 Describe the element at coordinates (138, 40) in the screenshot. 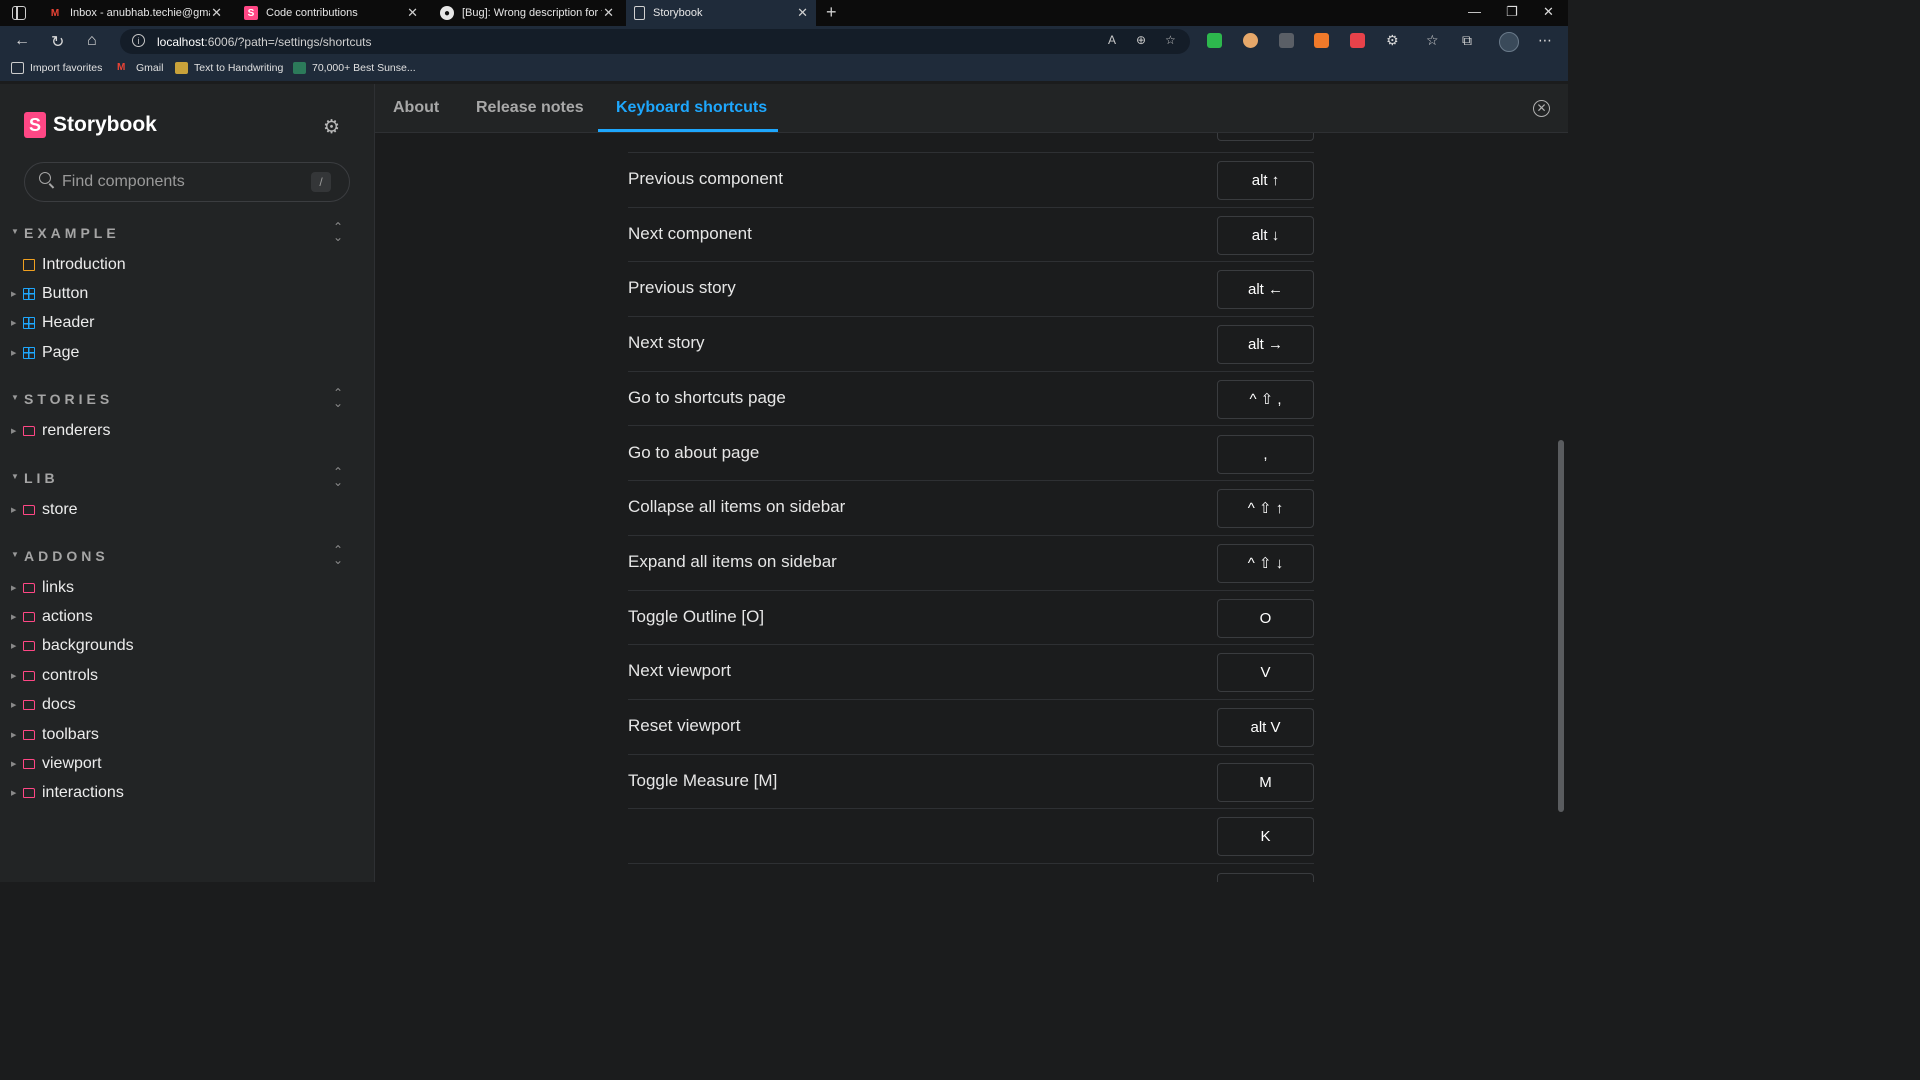

I see `site-info-icon: i` at that location.